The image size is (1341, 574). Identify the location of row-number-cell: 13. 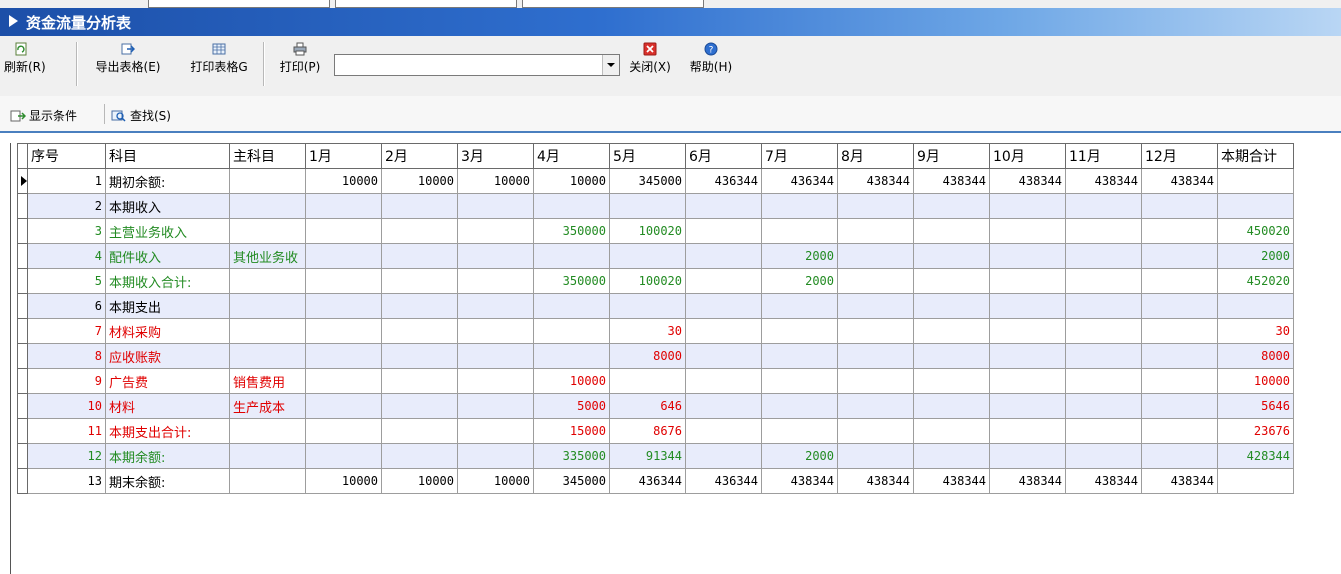
(66, 481).